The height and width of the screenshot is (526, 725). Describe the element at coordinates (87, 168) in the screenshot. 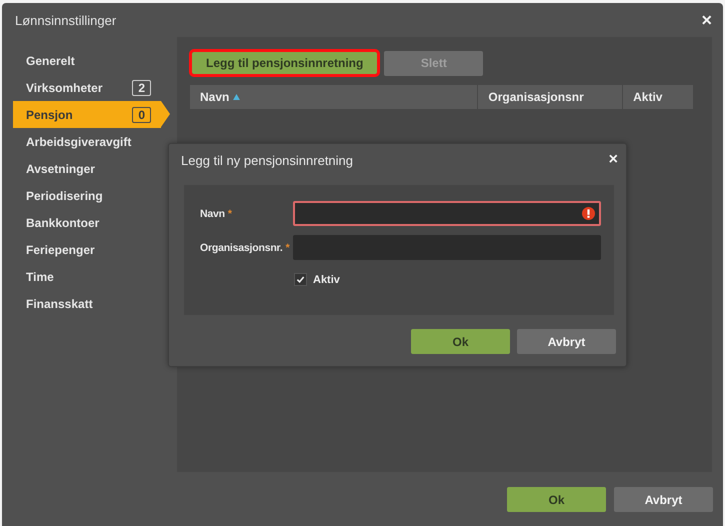

I see `sidebar-item: Avsetninger` at that location.